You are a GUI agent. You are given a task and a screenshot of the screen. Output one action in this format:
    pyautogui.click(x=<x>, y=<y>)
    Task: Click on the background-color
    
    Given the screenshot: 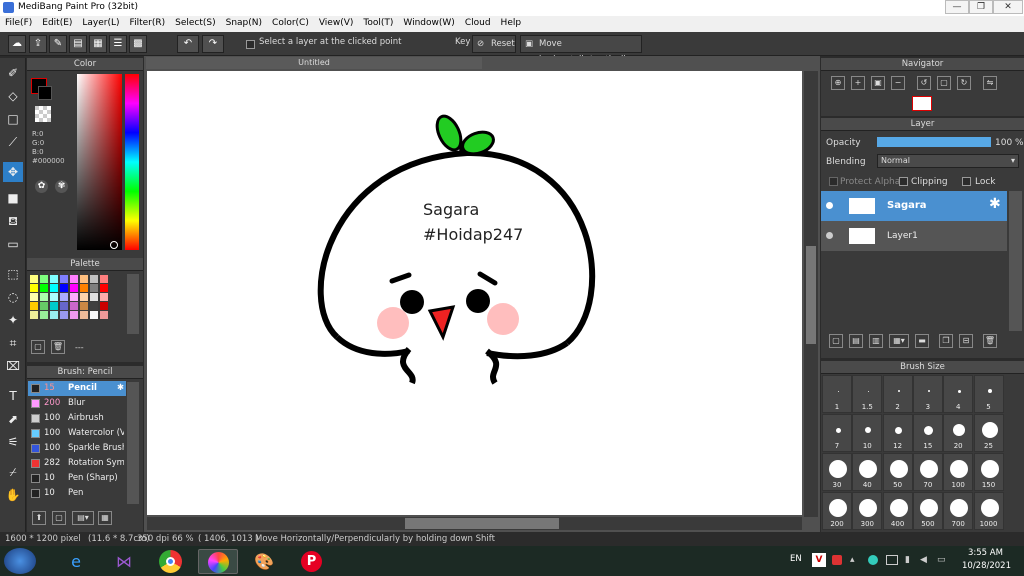 What is the action you would take?
    pyautogui.click(x=45, y=93)
    